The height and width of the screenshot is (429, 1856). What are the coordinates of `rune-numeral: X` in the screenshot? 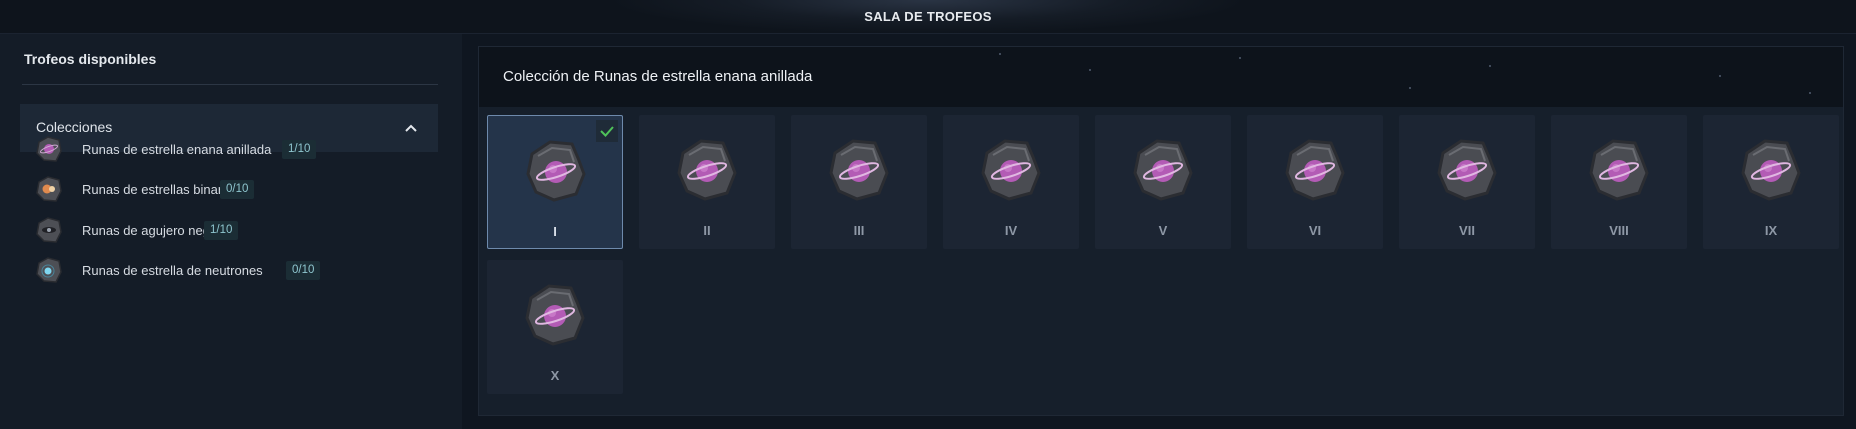 It's located at (555, 375).